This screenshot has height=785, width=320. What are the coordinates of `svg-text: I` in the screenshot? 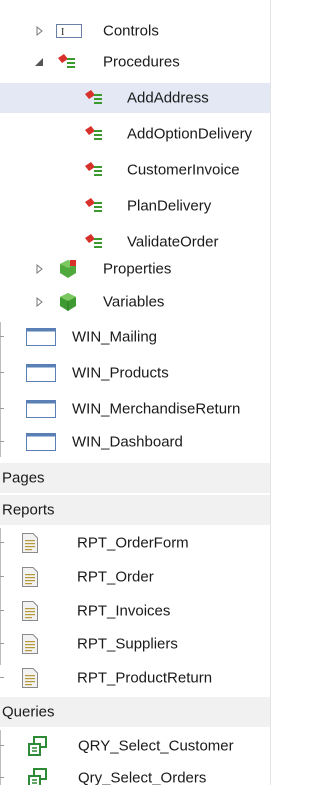 It's located at (62, 32).